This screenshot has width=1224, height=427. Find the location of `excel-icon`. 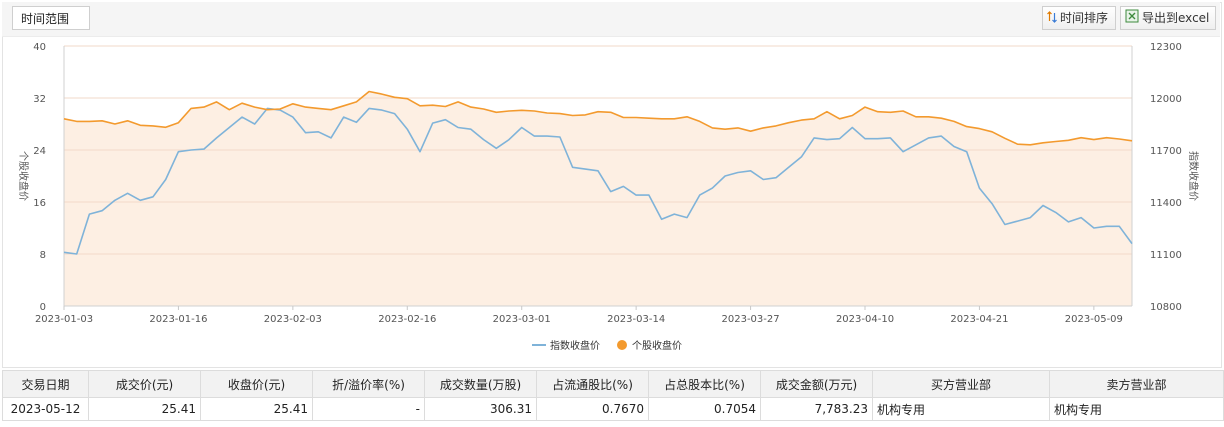

excel-icon is located at coordinates (1132, 19).